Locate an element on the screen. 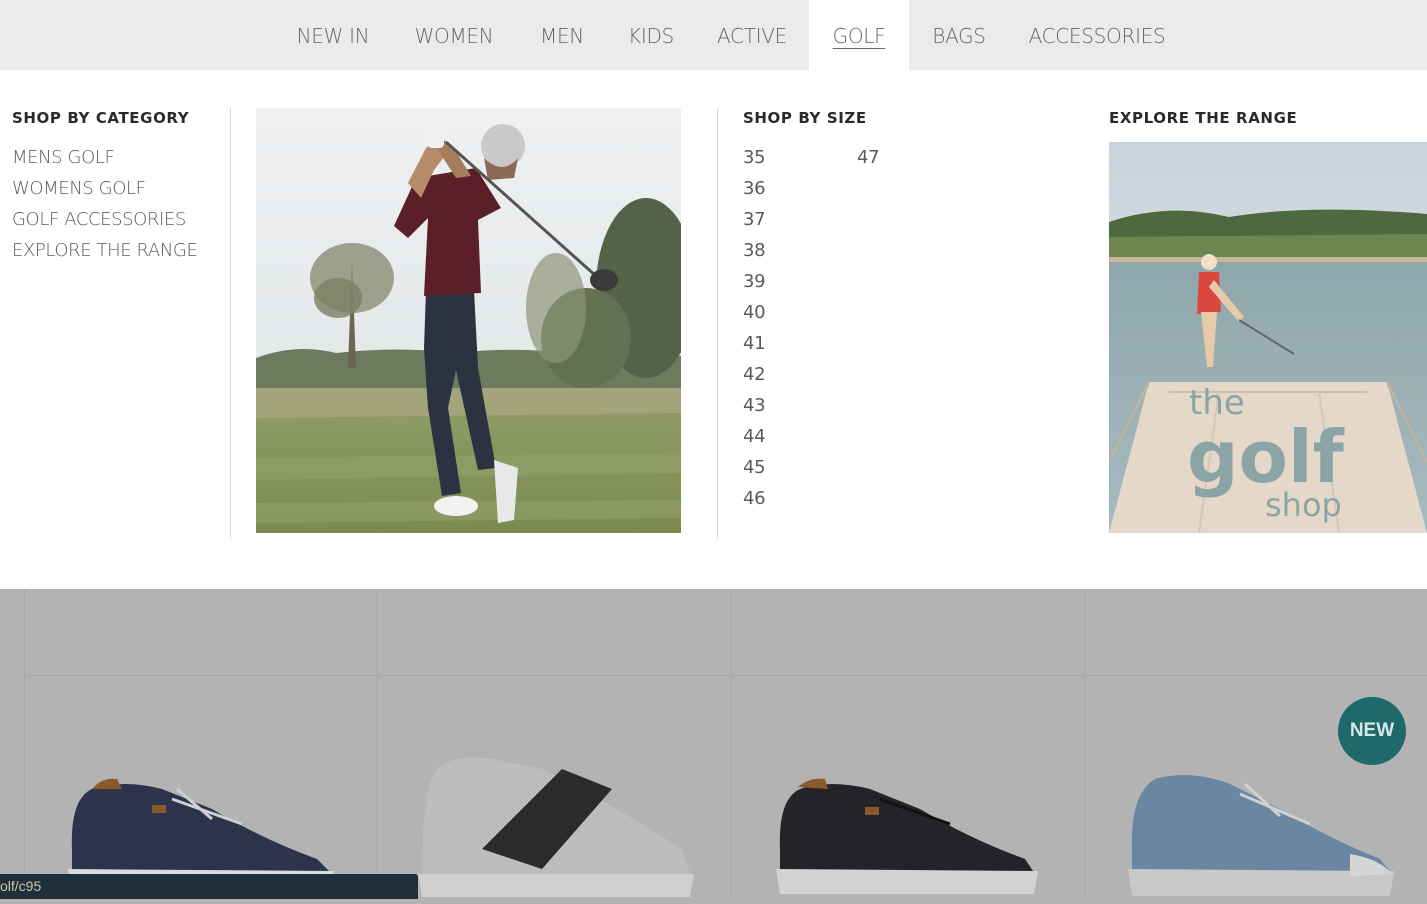  size-link-42: 42 is located at coordinates (754, 374).